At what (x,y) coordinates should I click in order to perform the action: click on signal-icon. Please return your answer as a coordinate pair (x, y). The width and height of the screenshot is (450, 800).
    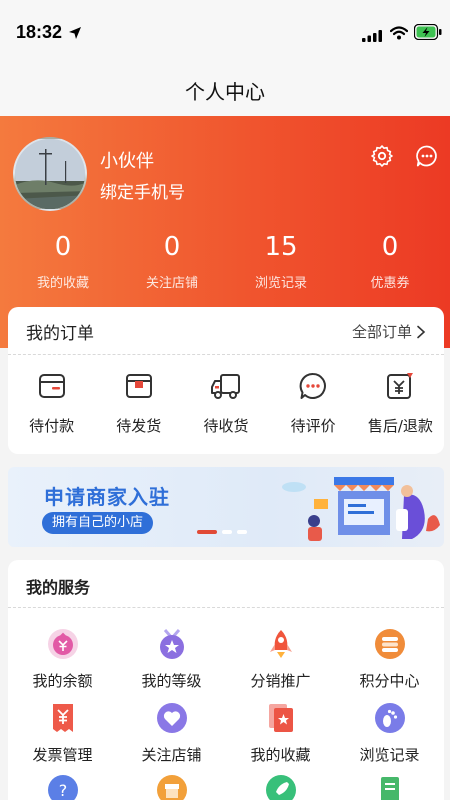
    Looking at the image, I should click on (372, 36).